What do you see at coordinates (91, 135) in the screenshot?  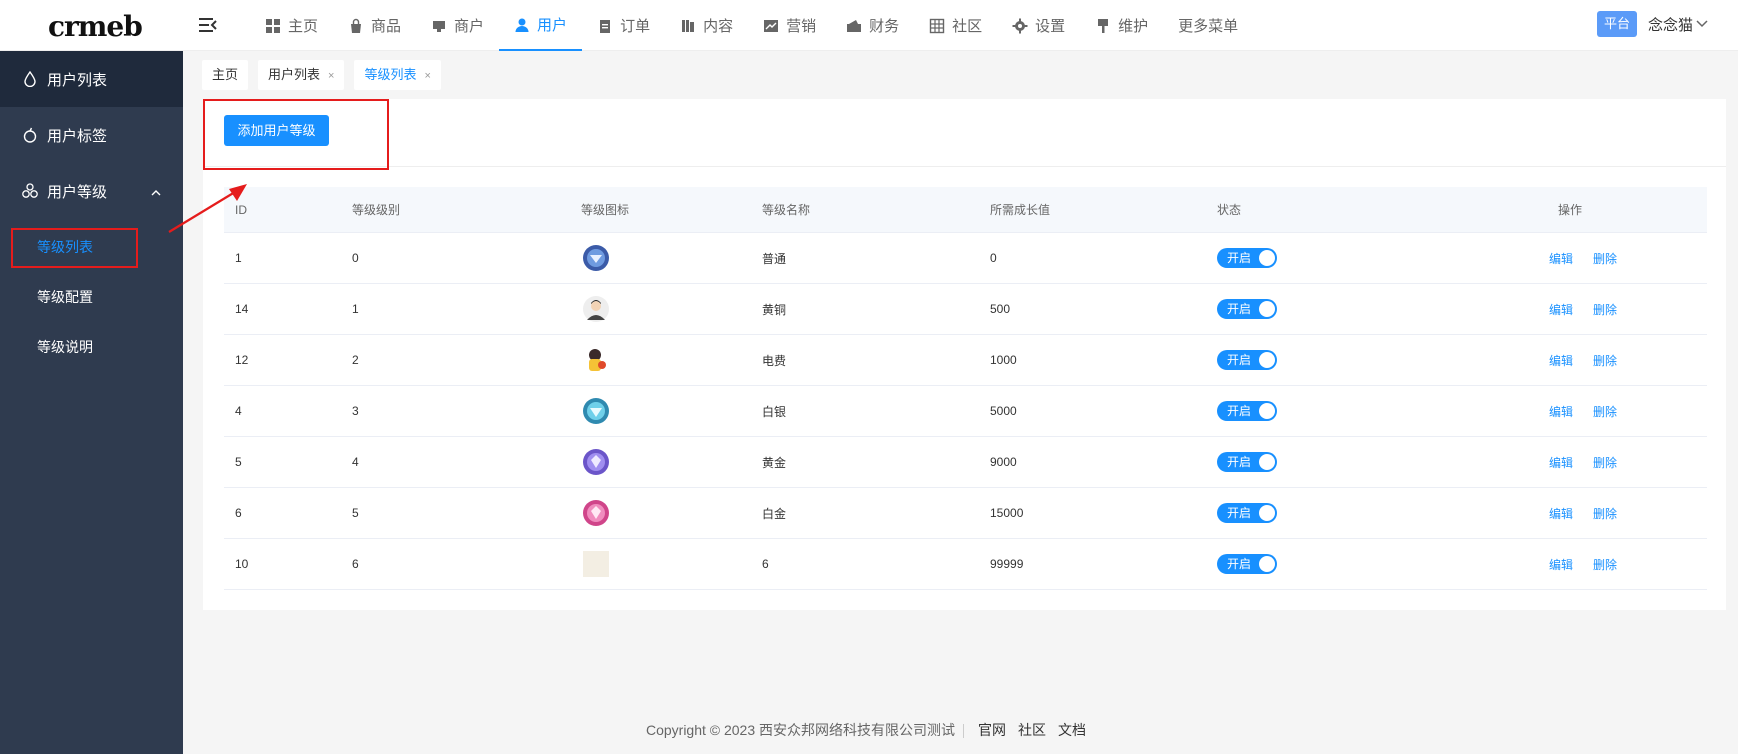 I see `sidebar-item-user-tags: 用户标签` at bounding box center [91, 135].